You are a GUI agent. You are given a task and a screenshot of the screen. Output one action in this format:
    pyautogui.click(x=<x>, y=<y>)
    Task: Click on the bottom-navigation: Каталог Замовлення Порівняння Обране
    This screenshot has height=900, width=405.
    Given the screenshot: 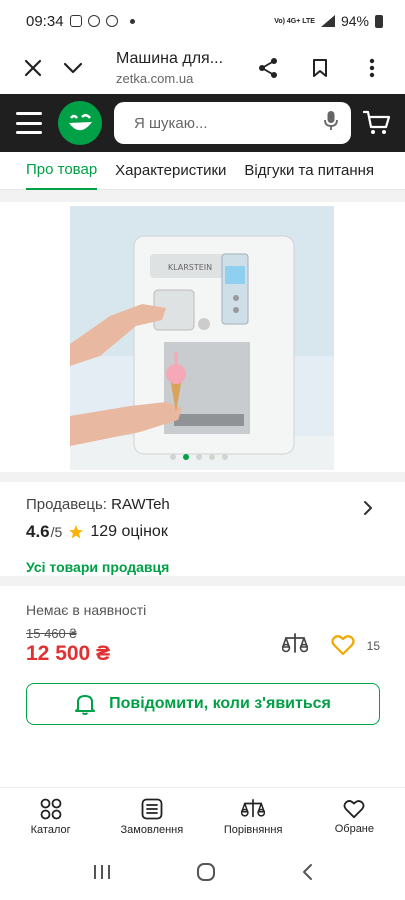 What is the action you would take?
    pyautogui.click(x=202, y=816)
    